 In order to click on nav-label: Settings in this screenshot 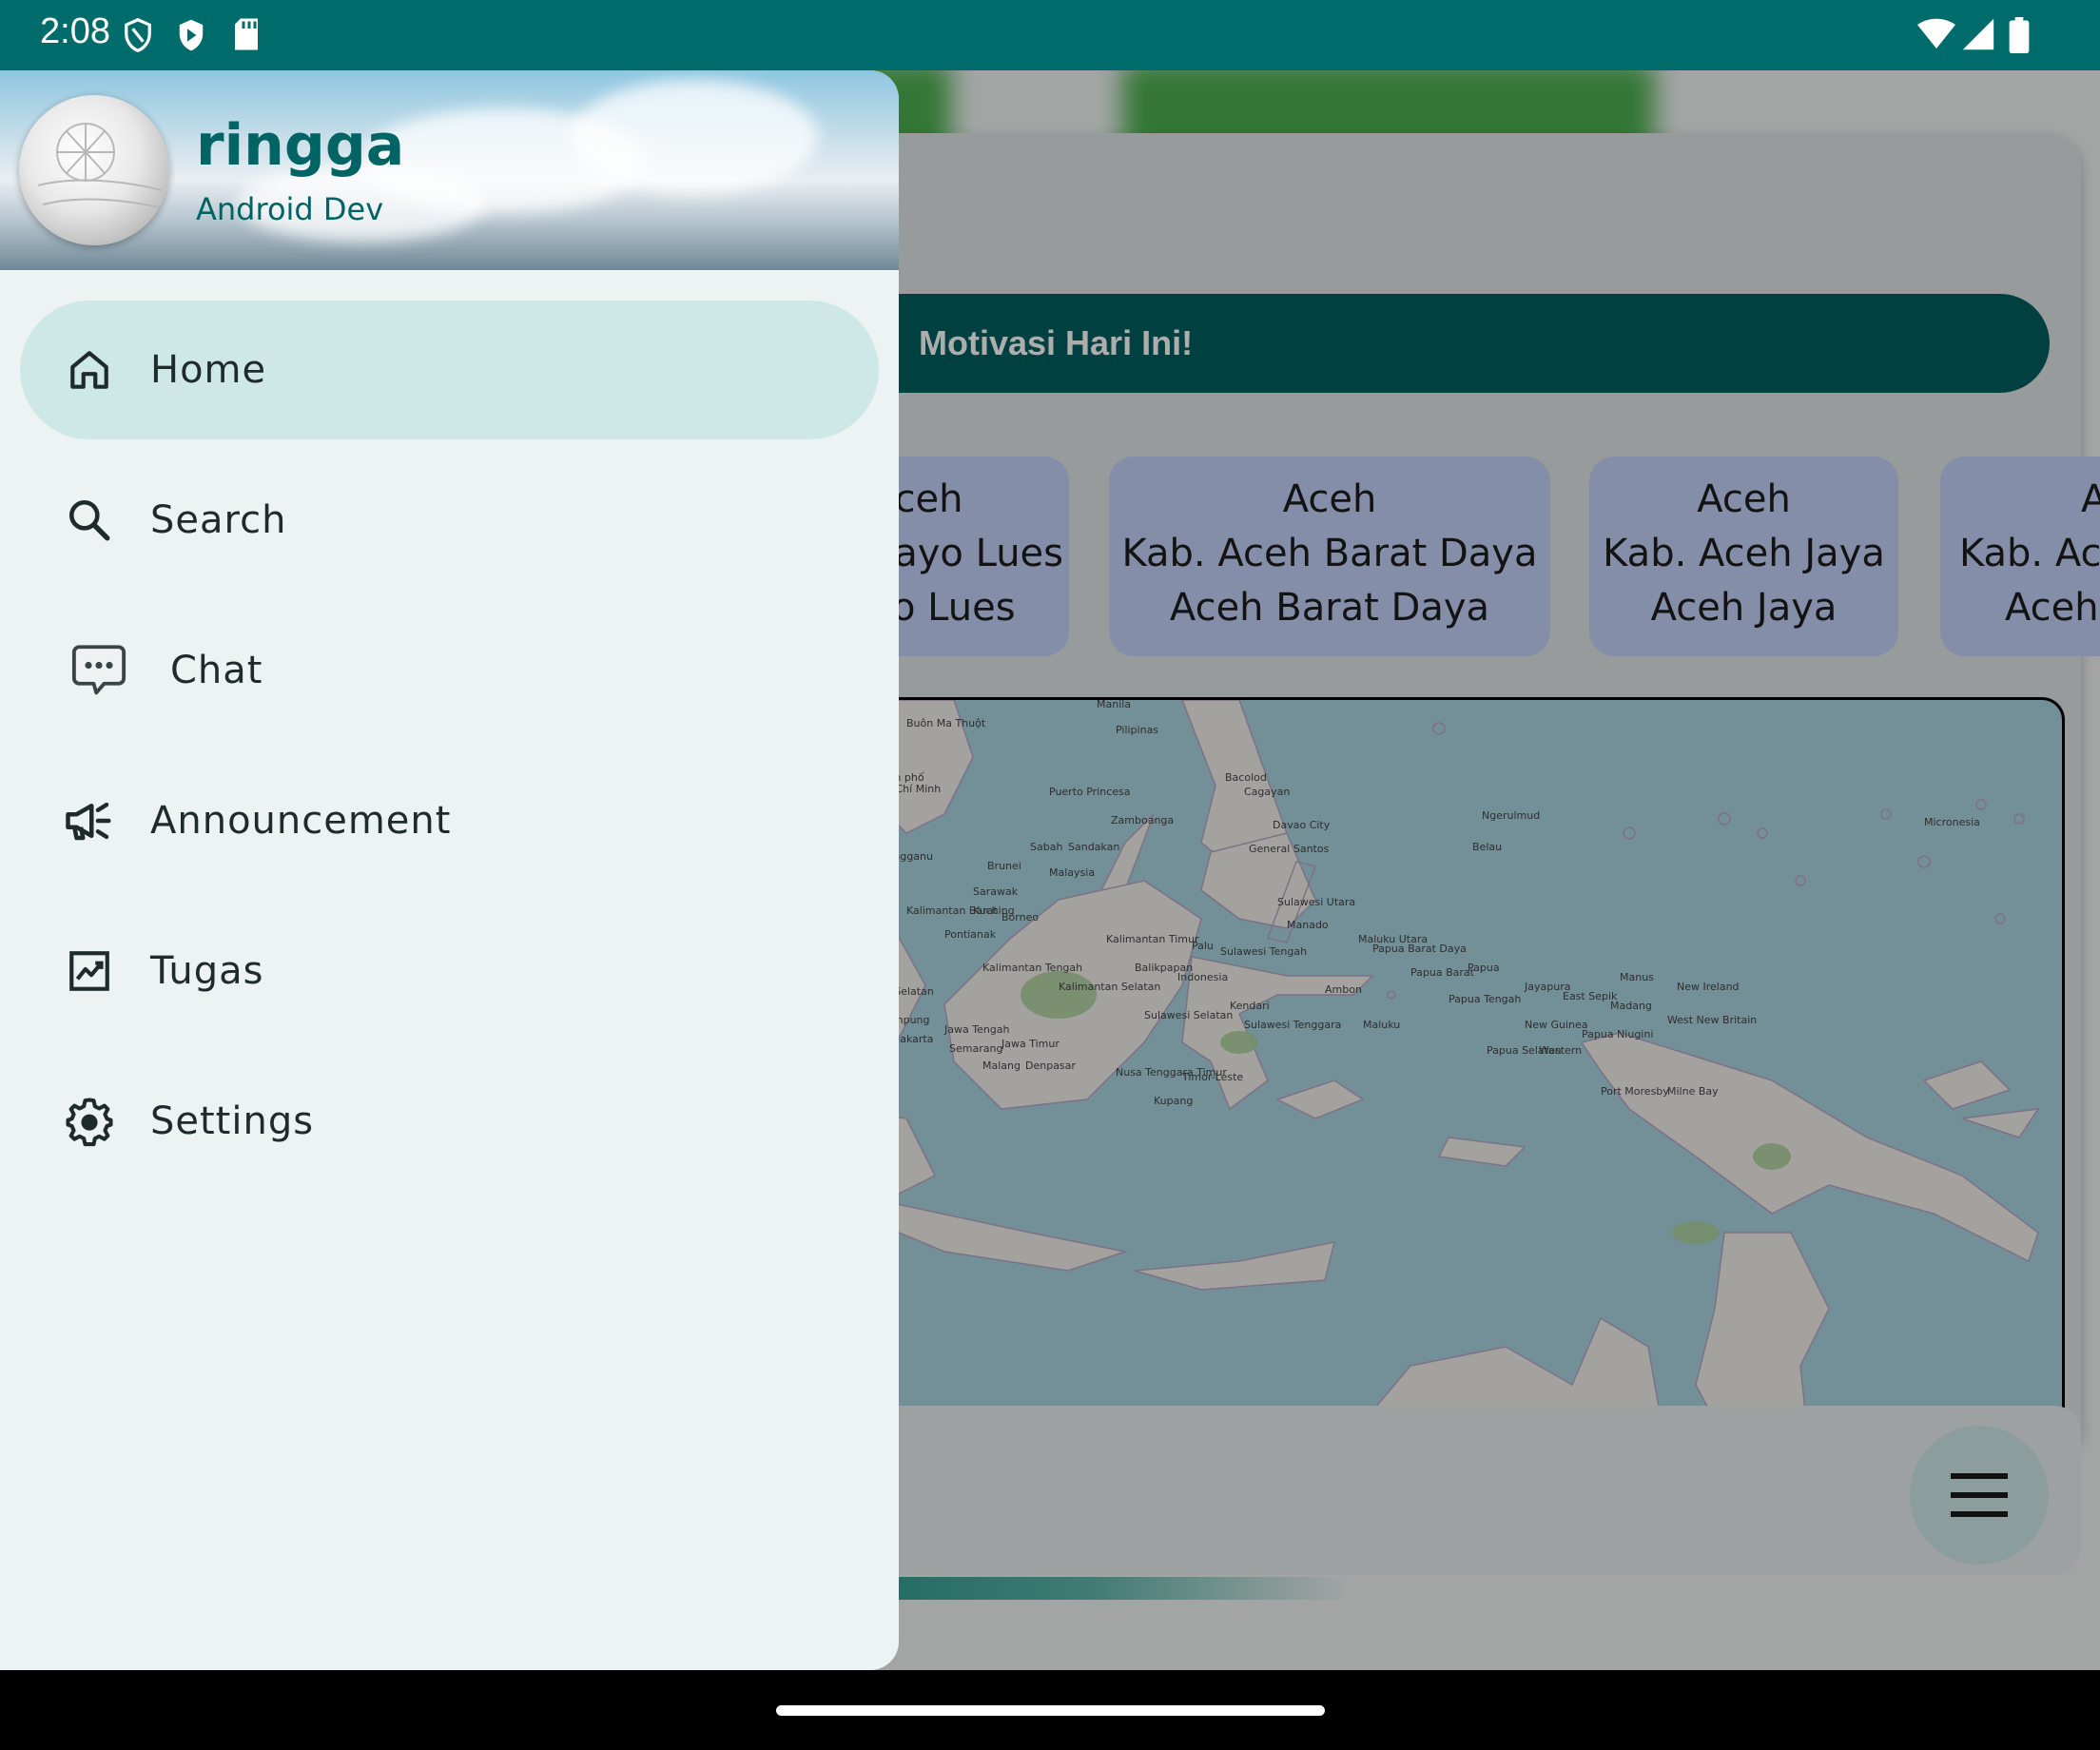, I will do `click(232, 1121)`.